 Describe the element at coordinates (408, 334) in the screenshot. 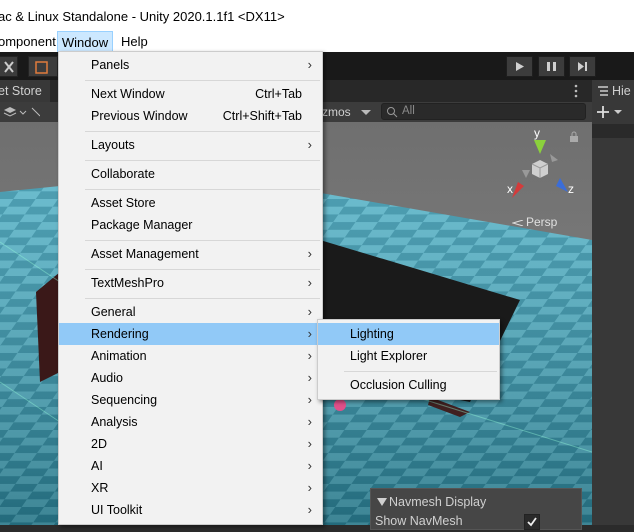

I see `menu-item-lighting: Lighting` at that location.